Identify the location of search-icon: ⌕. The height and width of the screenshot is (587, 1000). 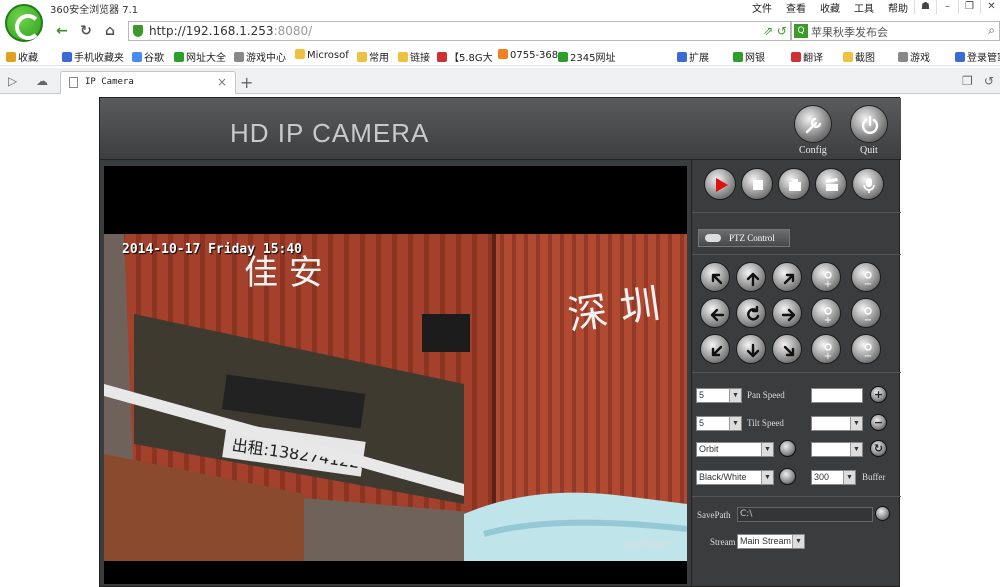
(991, 30).